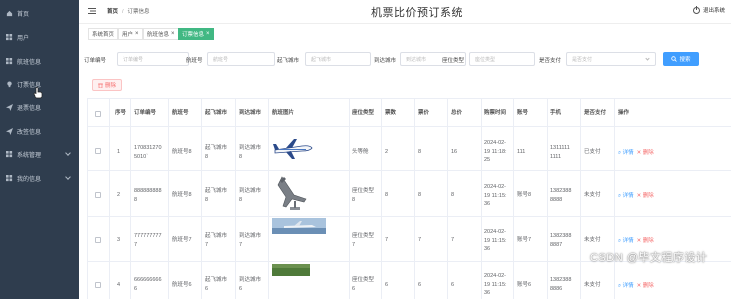 This screenshot has height=299, width=731. I want to click on from-city-label: 起飞城市, so click(288, 61).